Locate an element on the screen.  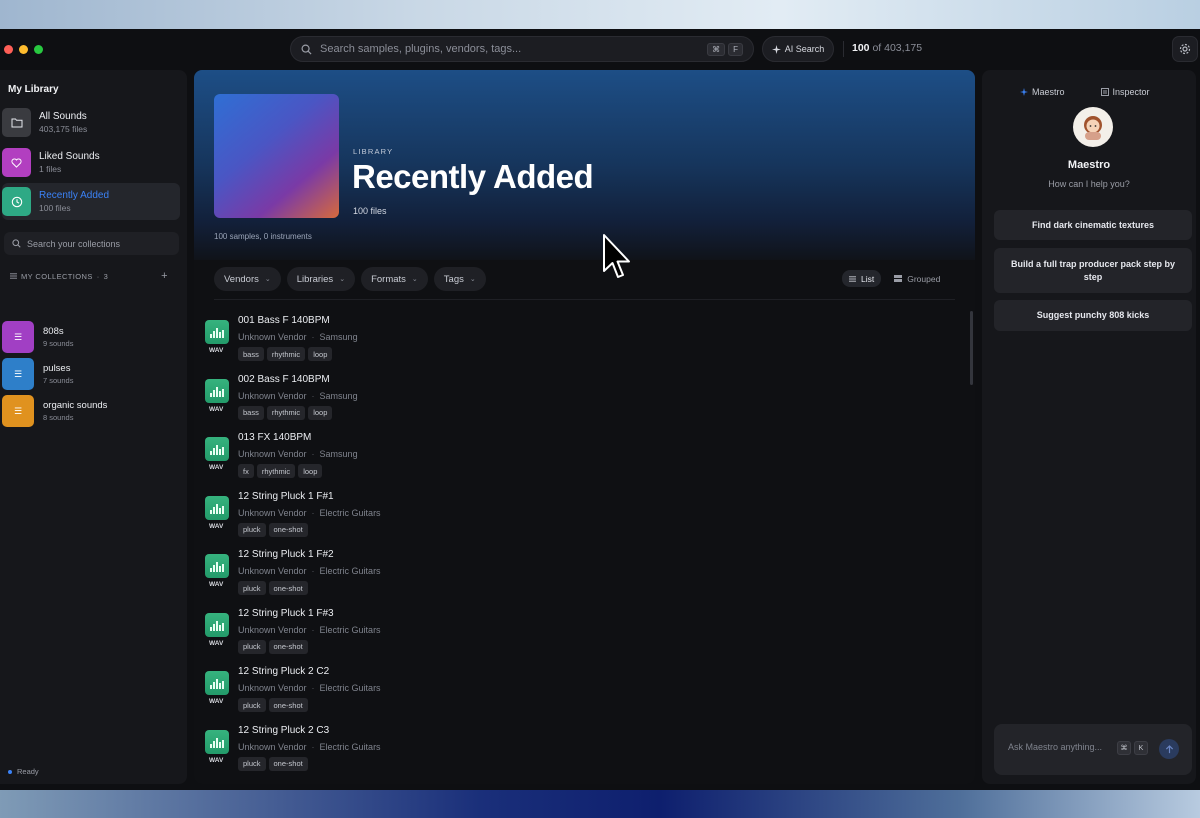
grouped-view-label: Grouped is located at coordinates (924, 278).